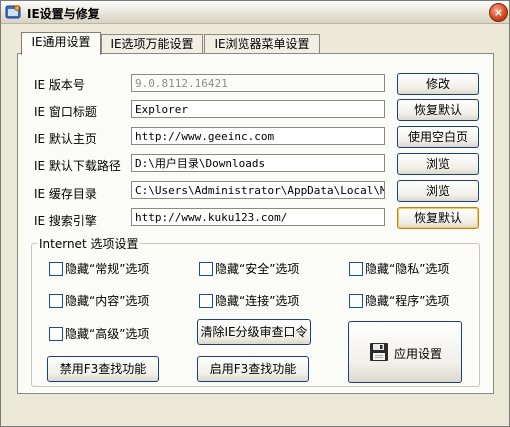  I want to click on hide-security-label: 隐藏“安全”选项, so click(257, 269).